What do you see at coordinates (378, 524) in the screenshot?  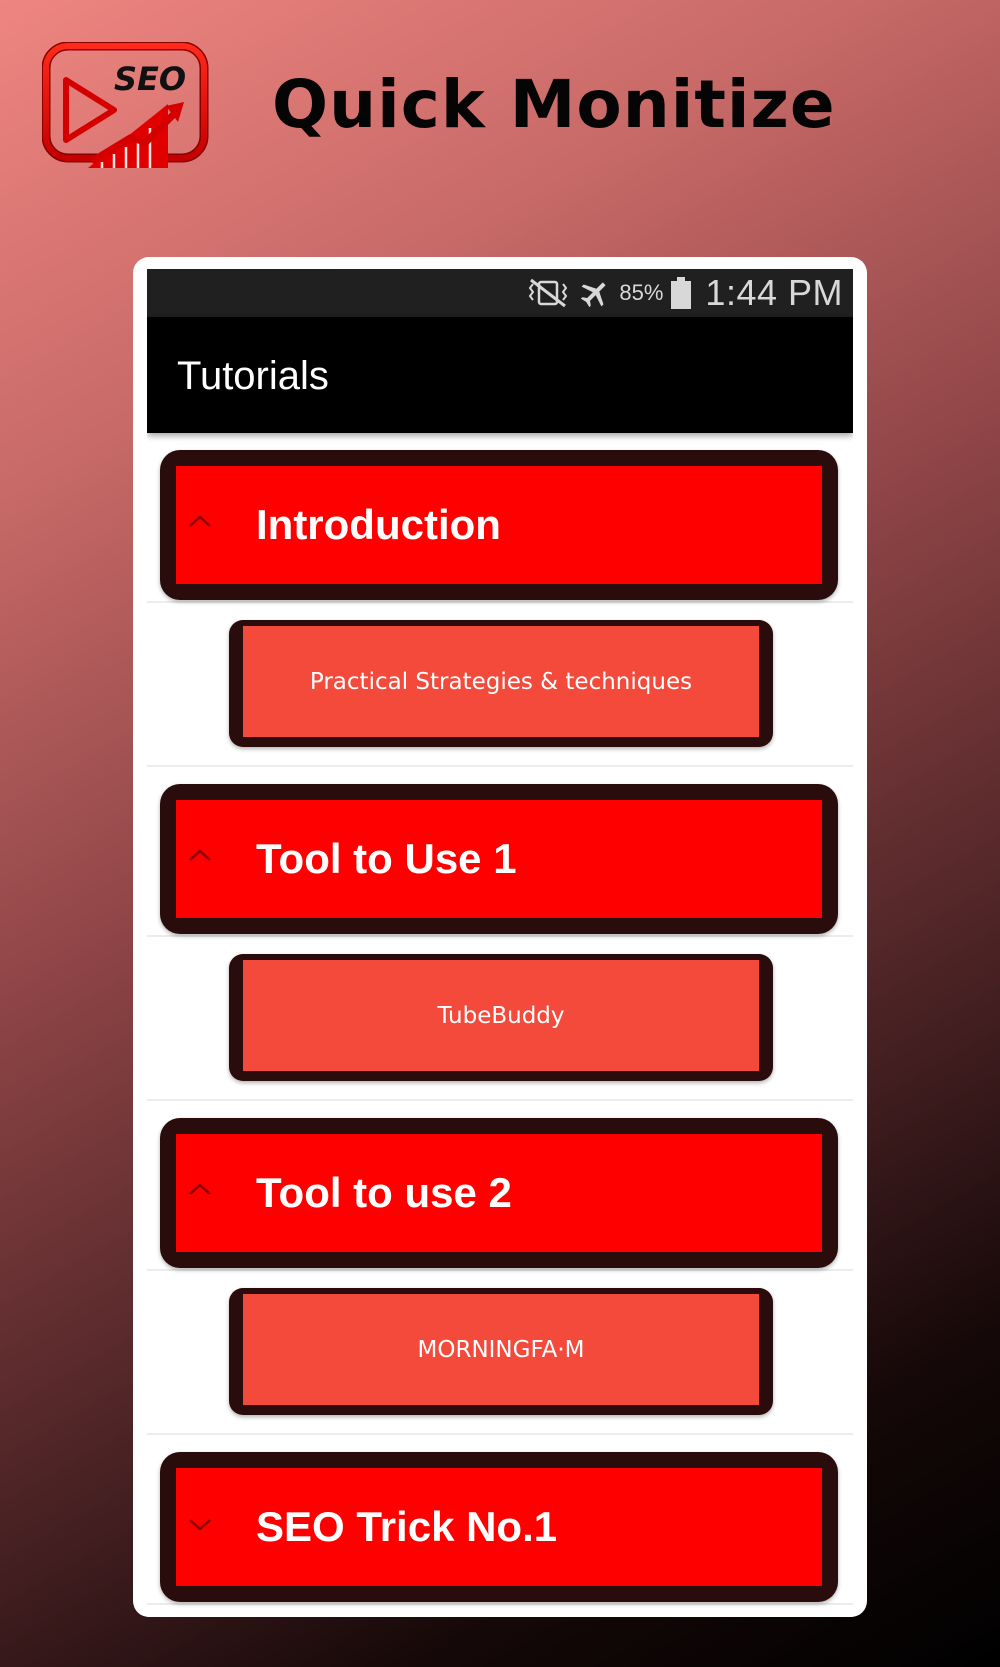 I see `group-header-label: Introduction` at bounding box center [378, 524].